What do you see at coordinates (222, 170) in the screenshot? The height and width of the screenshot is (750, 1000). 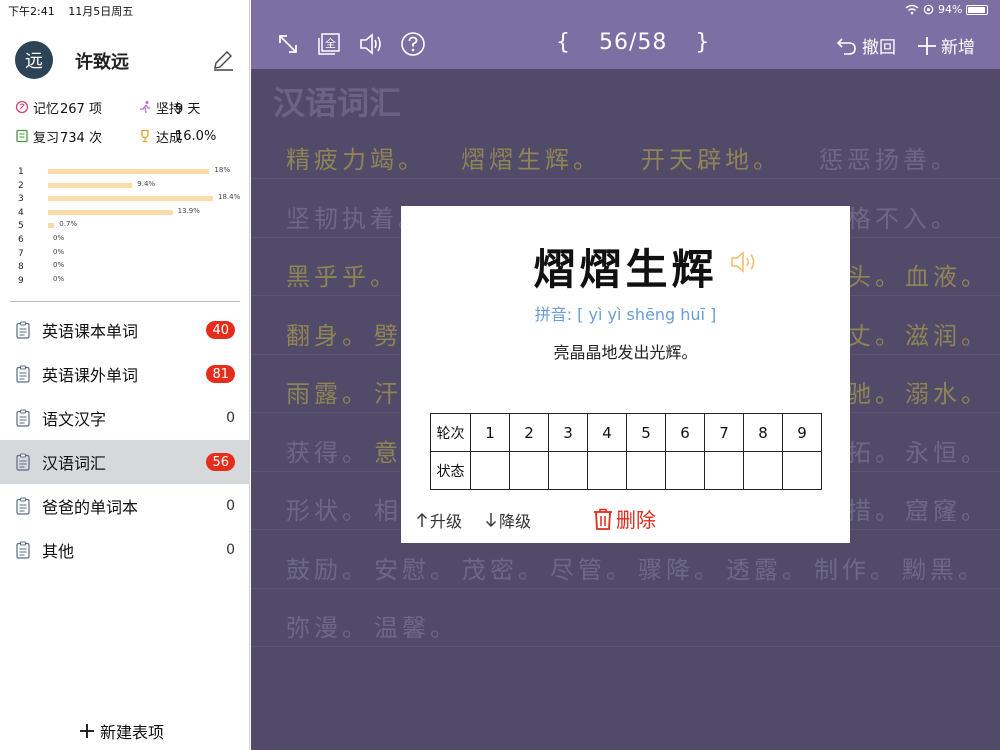 I see `progress-percent: 18%` at bounding box center [222, 170].